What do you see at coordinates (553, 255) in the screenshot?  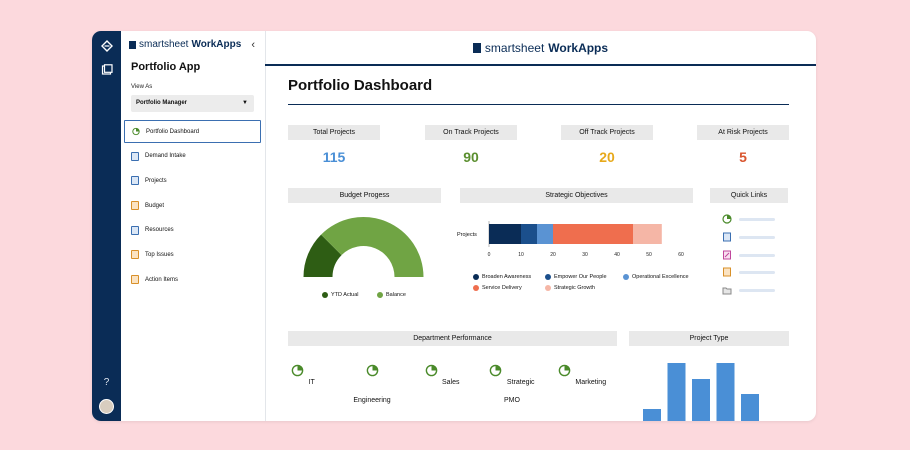 I see `x-tick-label: 20` at bounding box center [553, 255].